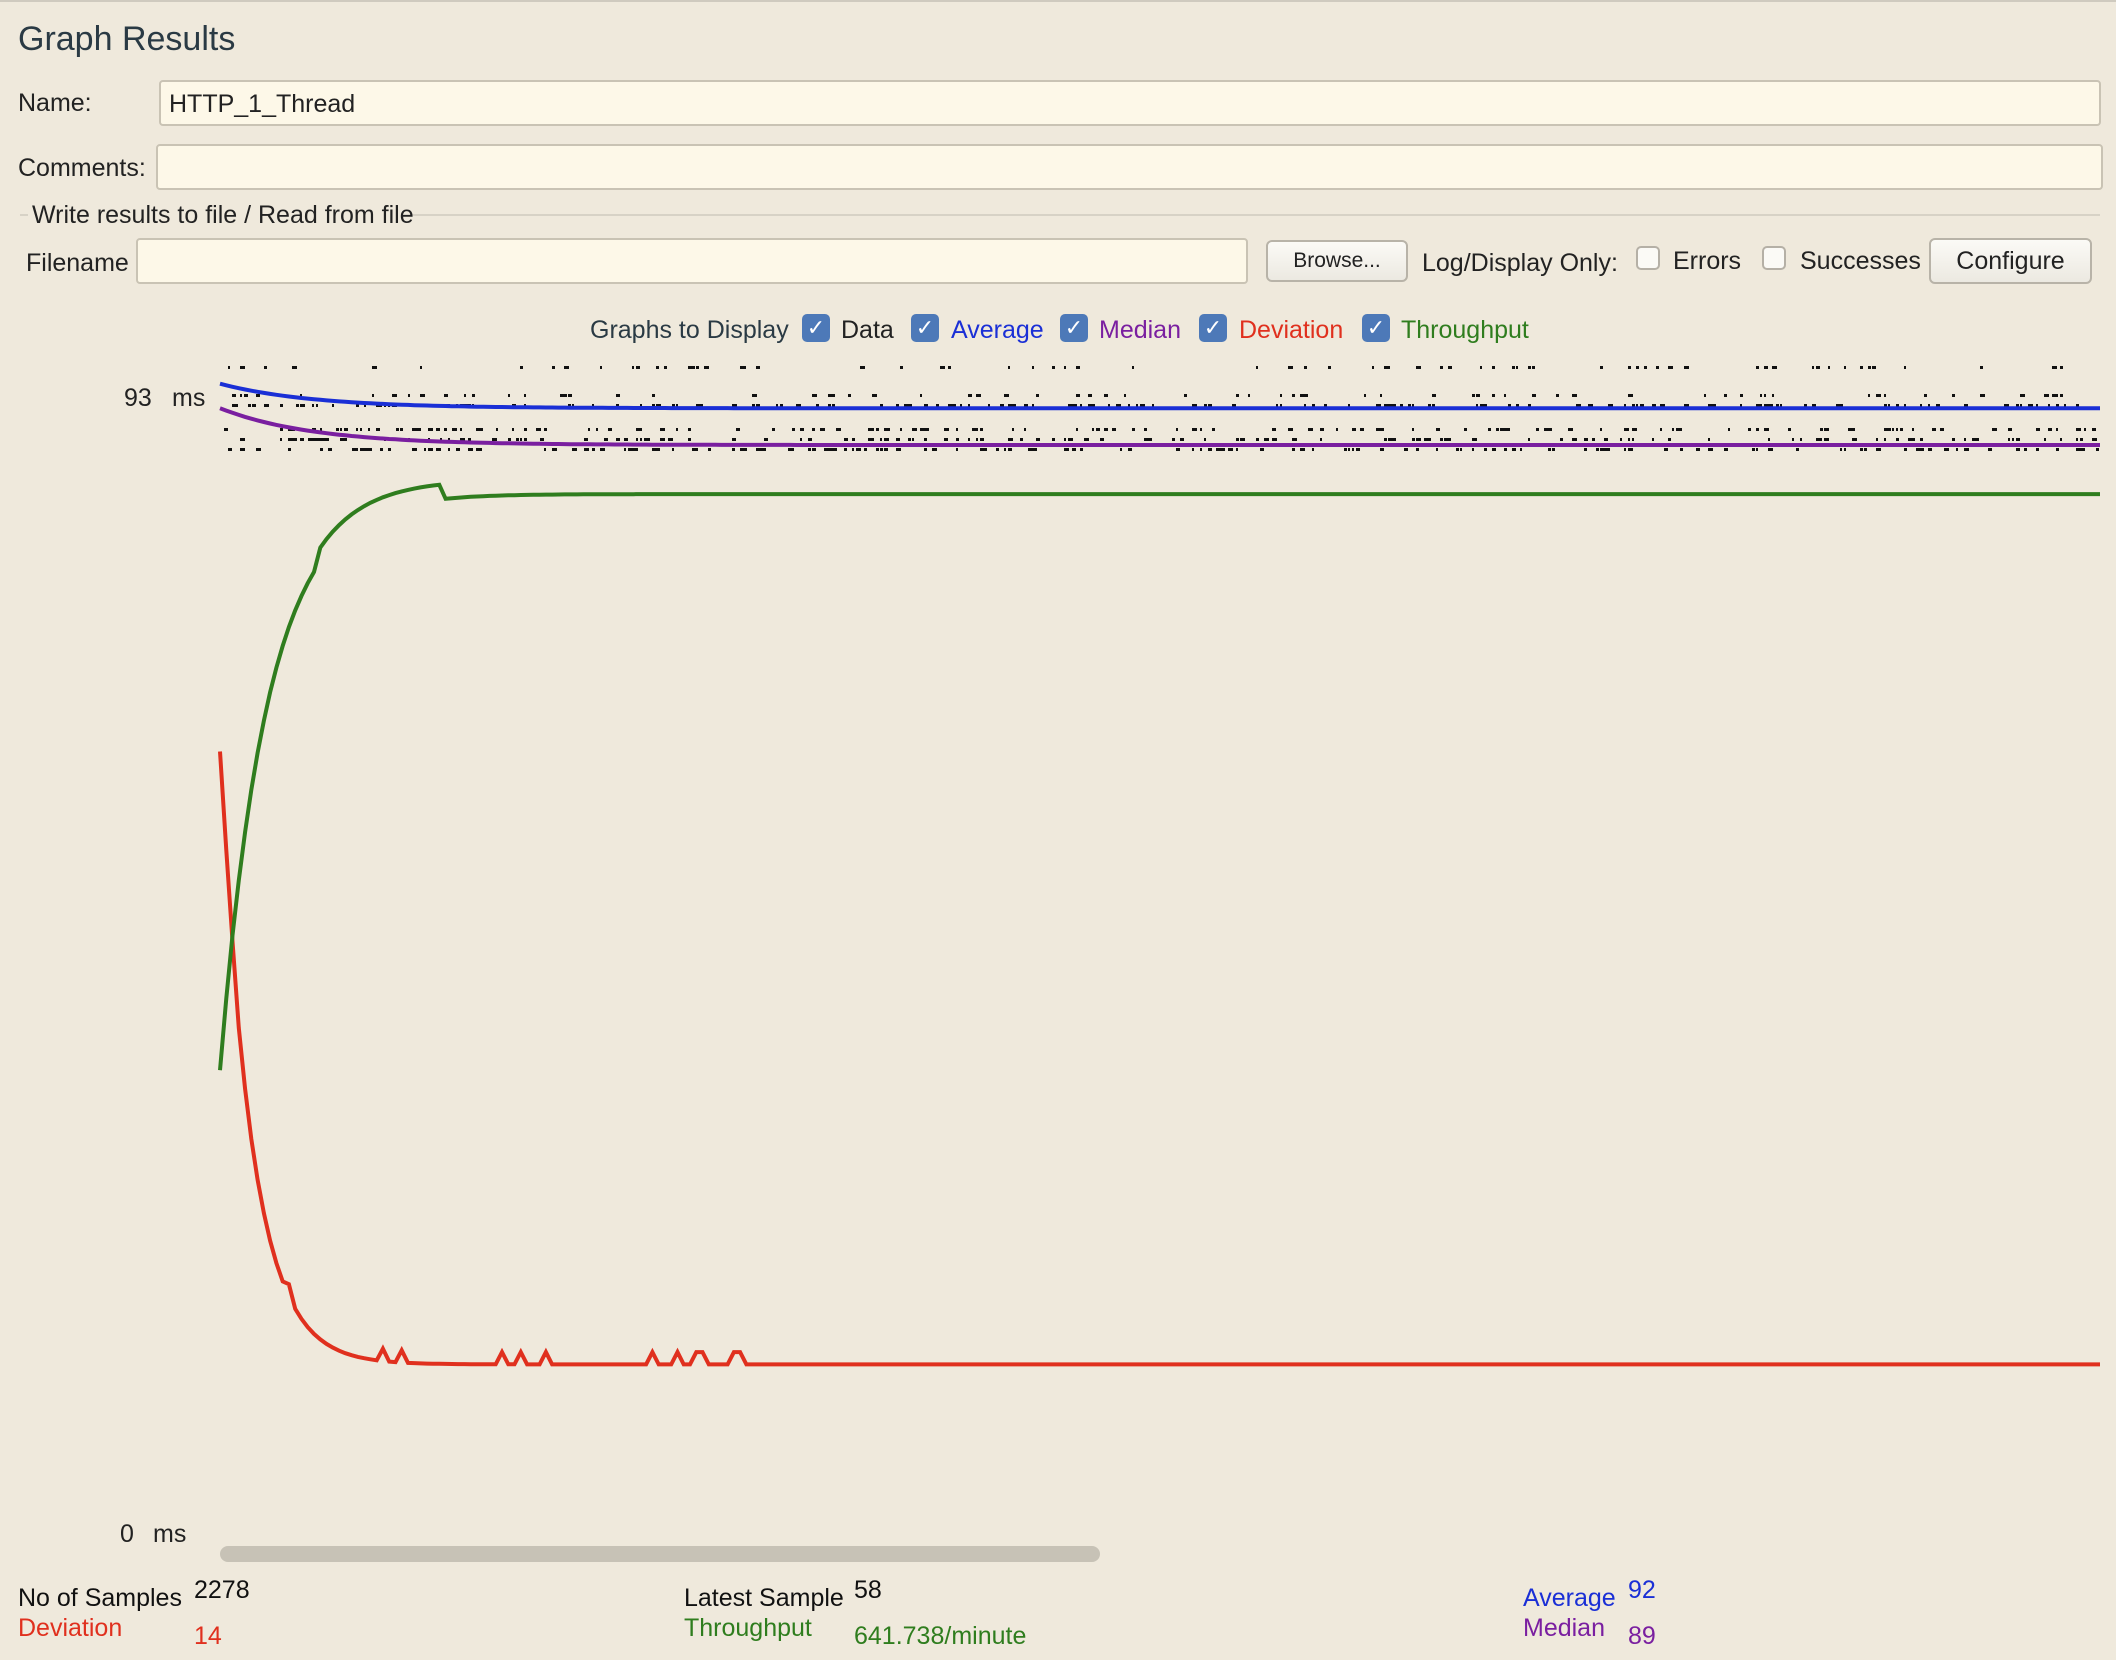 Image resolution: width=2116 pixels, height=1660 pixels. Describe the element at coordinates (660, 1554) in the screenshot. I see `graph-scrollbar-thumb` at that location.